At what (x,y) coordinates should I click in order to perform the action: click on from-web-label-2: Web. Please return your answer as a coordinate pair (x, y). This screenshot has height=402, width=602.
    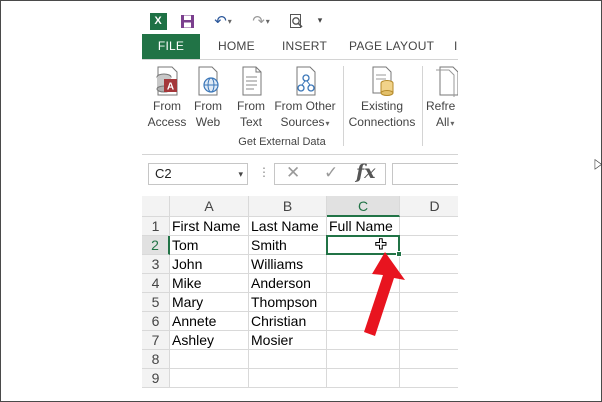
    Looking at the image, I should click on (208, 122).